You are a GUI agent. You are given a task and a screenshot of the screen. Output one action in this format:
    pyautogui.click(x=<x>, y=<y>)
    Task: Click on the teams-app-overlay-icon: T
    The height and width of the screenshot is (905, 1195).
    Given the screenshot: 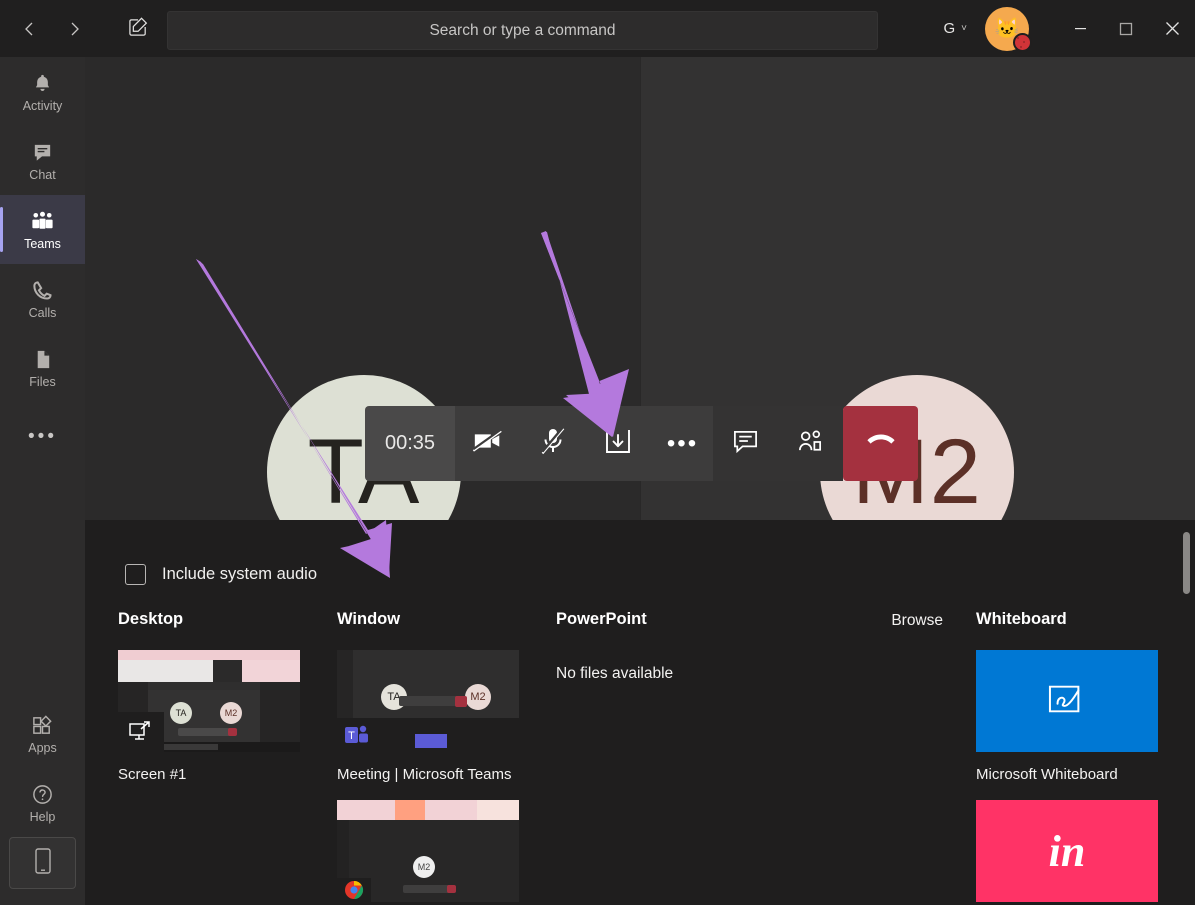 What is the action you would take?
    pyautogui.click(x=357, y=735)
    